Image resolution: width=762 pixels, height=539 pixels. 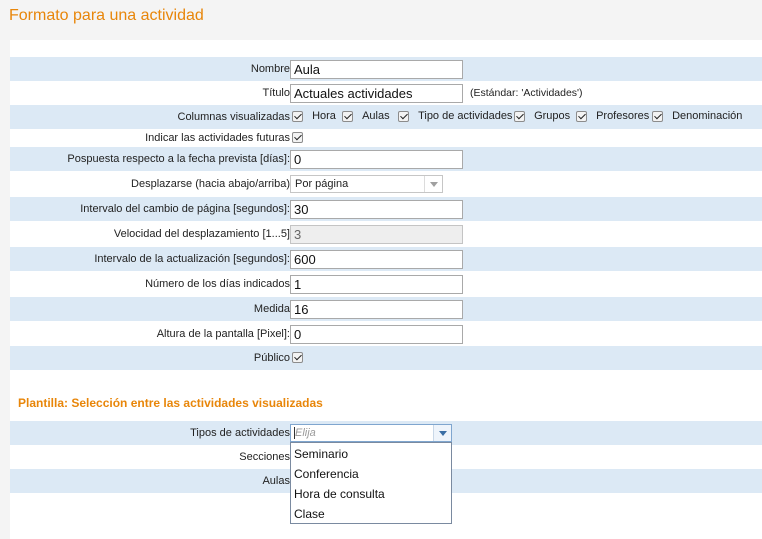 What do you see at coordinates (376, 69) in the screenshot?
I see `nombre-input: Aula` at bounding box center [376, 69].